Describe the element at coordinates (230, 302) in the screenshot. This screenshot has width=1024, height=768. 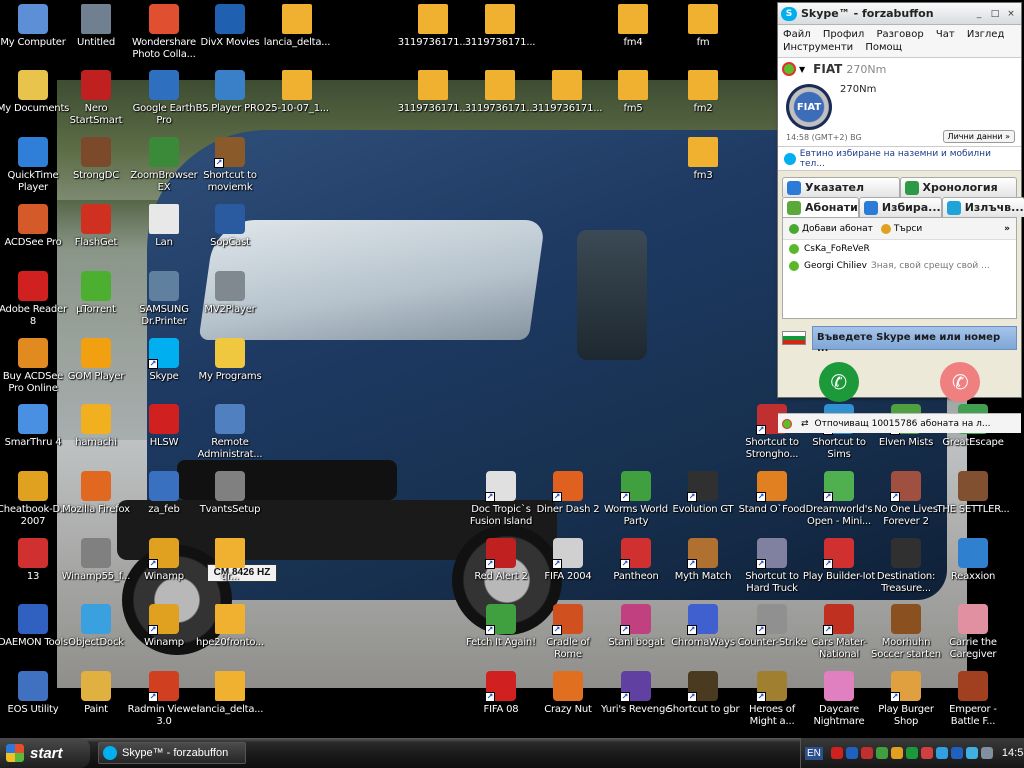
I see `desktop-icon: MV2Player` at that location.